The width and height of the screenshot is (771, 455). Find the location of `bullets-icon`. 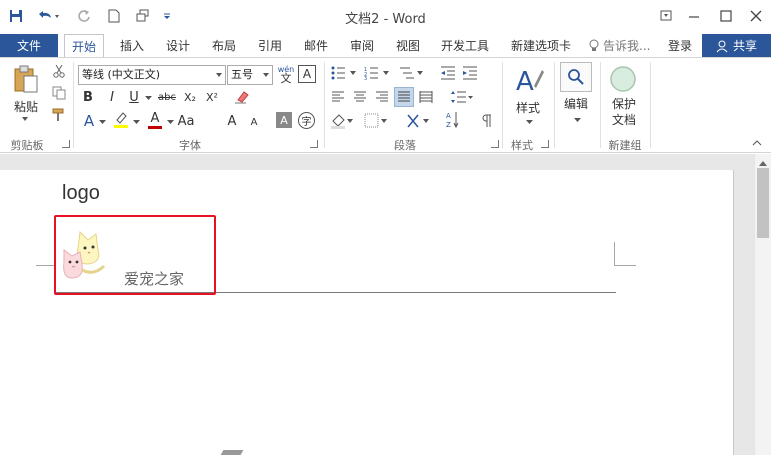

bullets-icon is located at coordinates (345, 73).